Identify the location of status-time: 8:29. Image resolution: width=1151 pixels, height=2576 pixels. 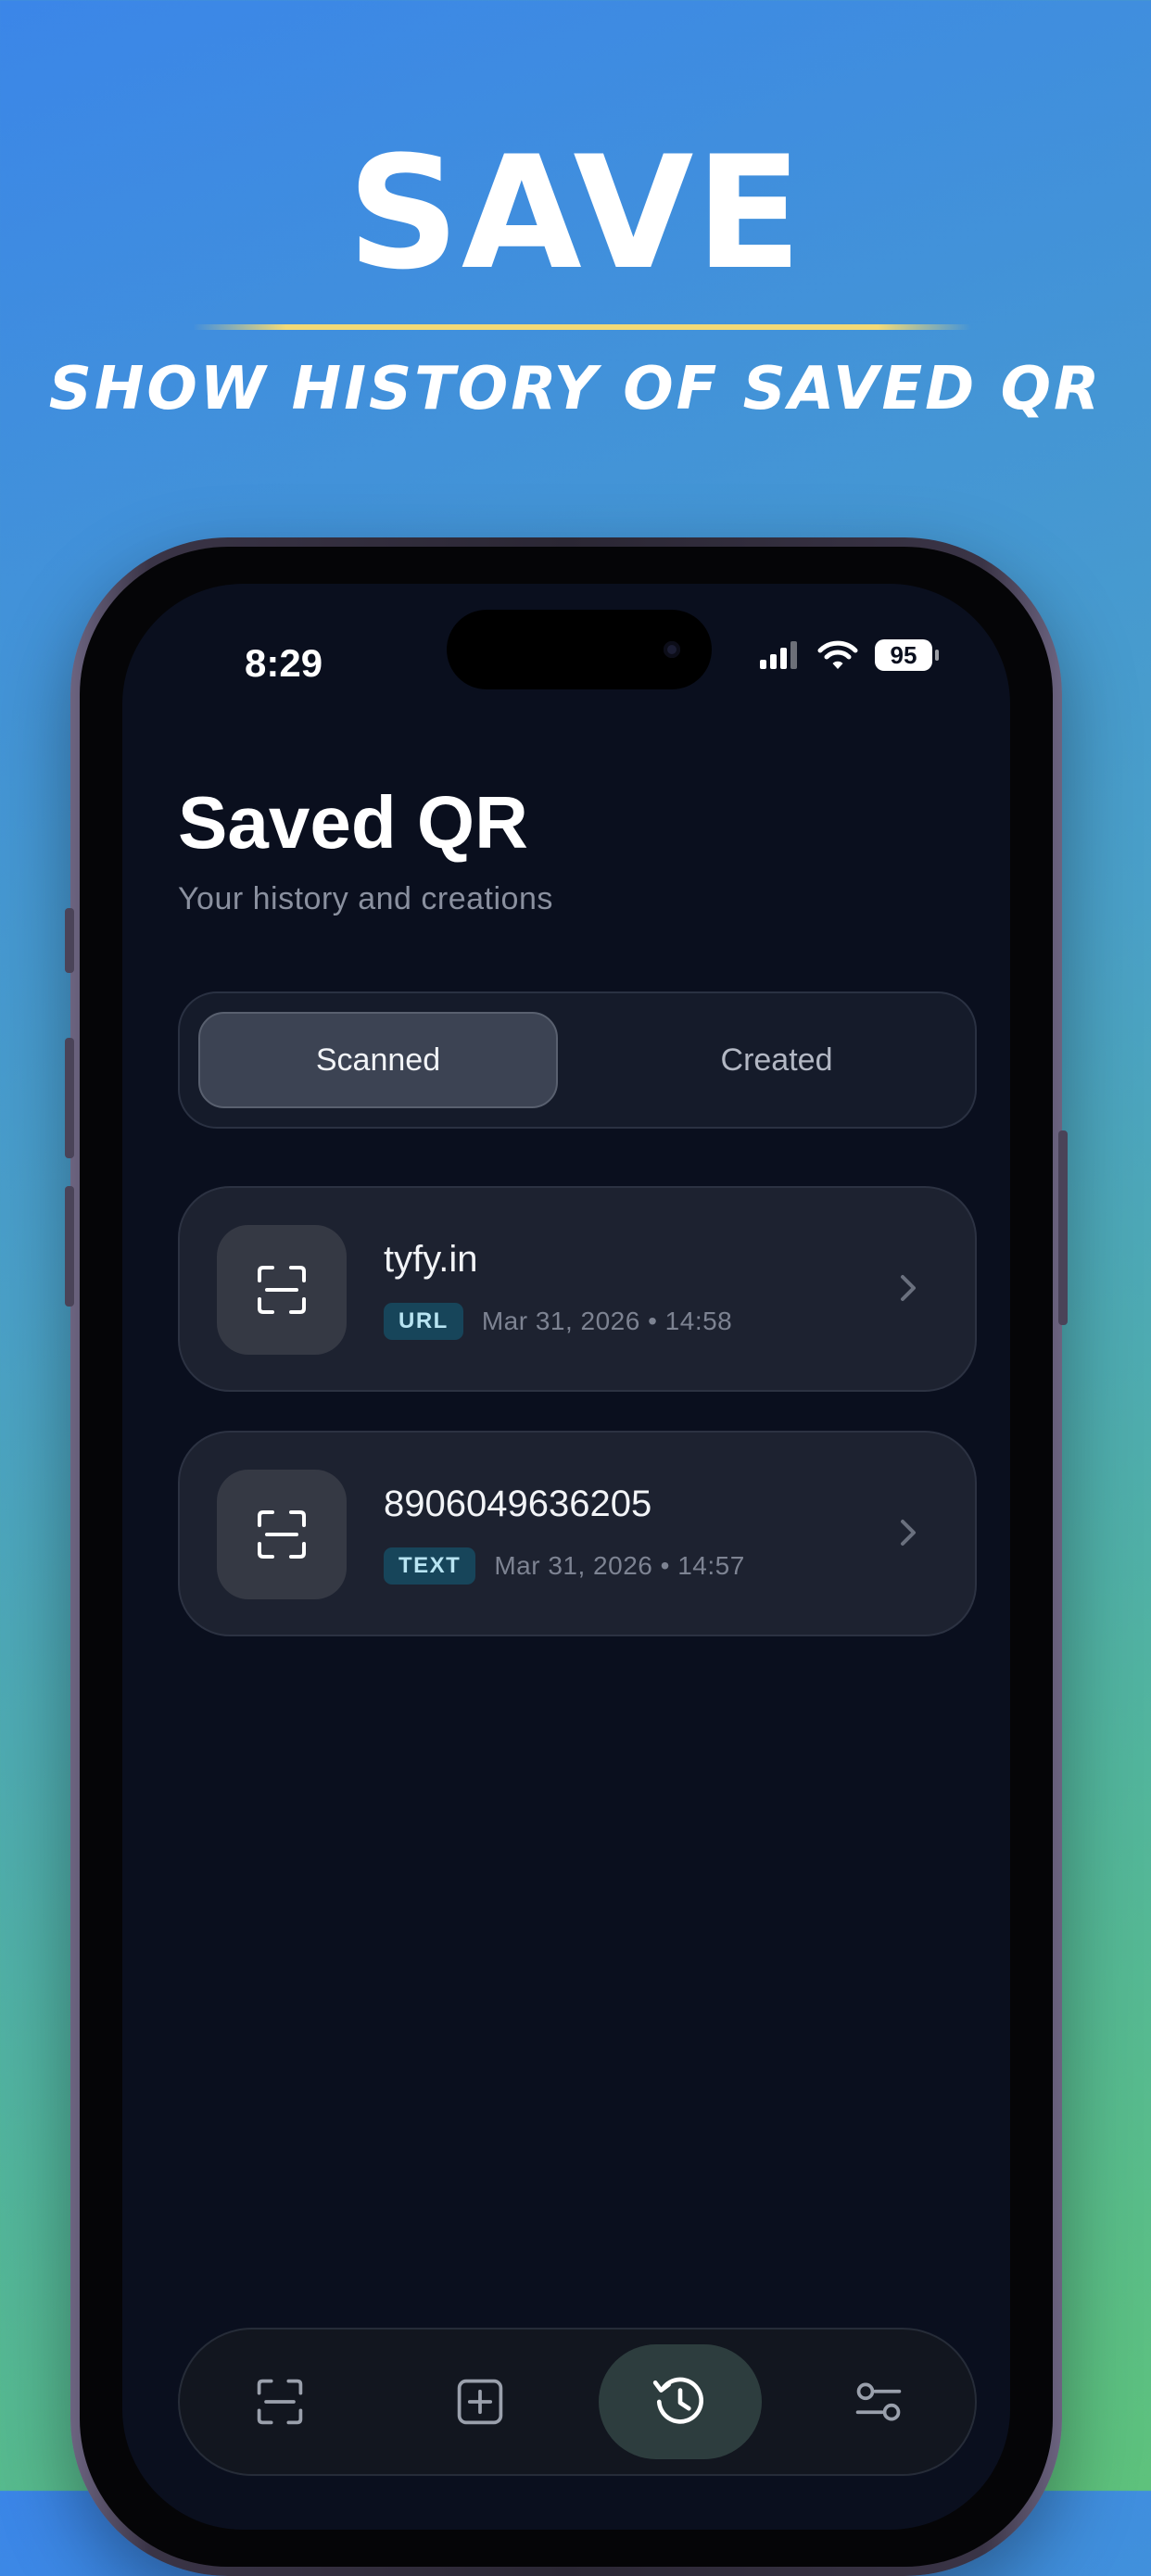
(284, 663).